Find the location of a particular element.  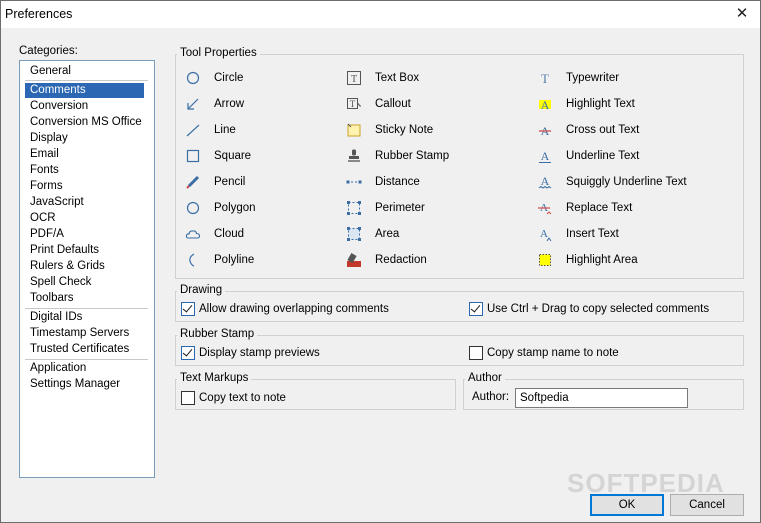

tool-typewriter: T Typewriter is located at coordinates (632, 78).